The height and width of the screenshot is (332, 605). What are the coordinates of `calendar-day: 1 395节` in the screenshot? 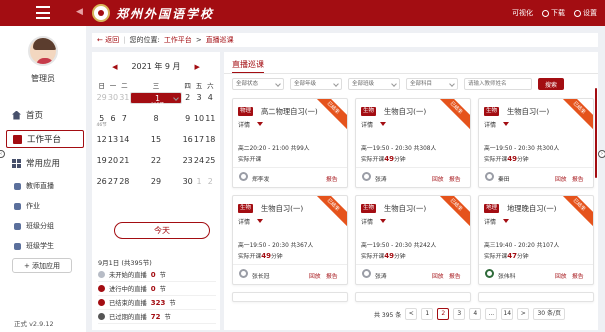 It's located at (155, 100).